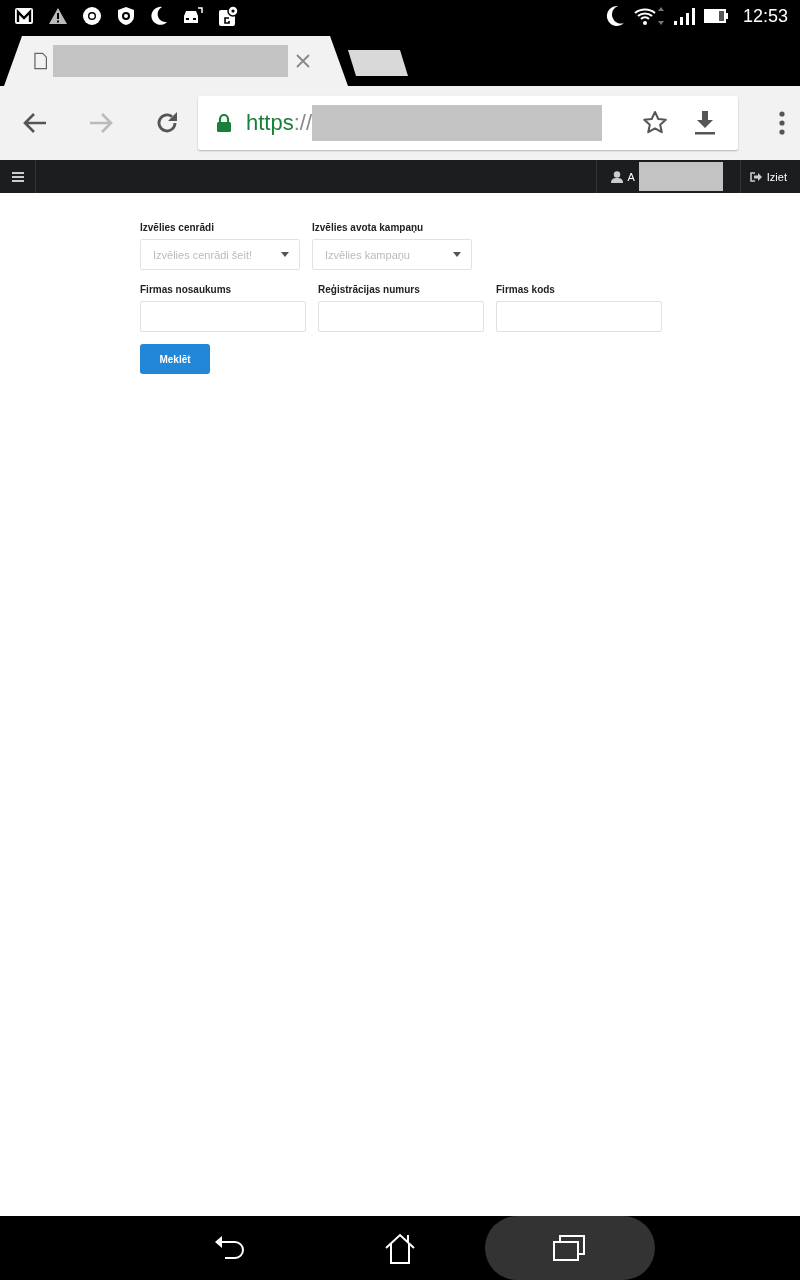  What do you see at coordinates (186, 290) in the screenshot?
I see `field-label: Firmas nosaukums` at bounding box center [186, 290].